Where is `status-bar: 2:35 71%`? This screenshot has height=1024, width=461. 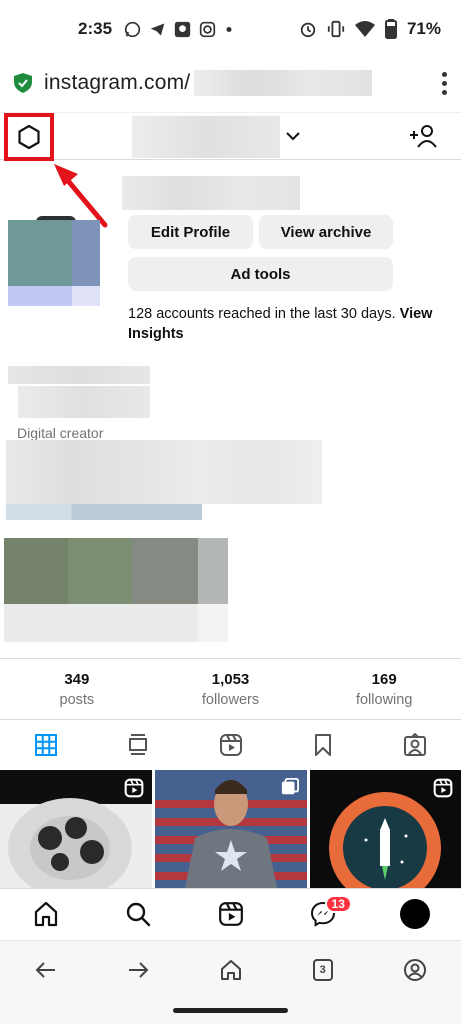 status-bar: 2:35 71% is located at coordinates (230, 29).